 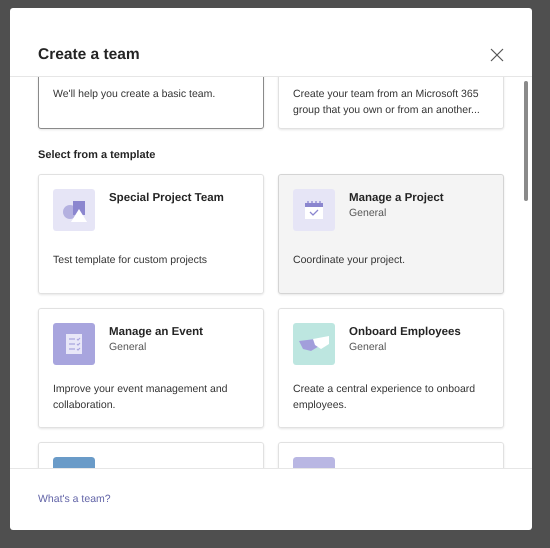 I want to click on section-title: Select from a template, so click(x=97, y=155).